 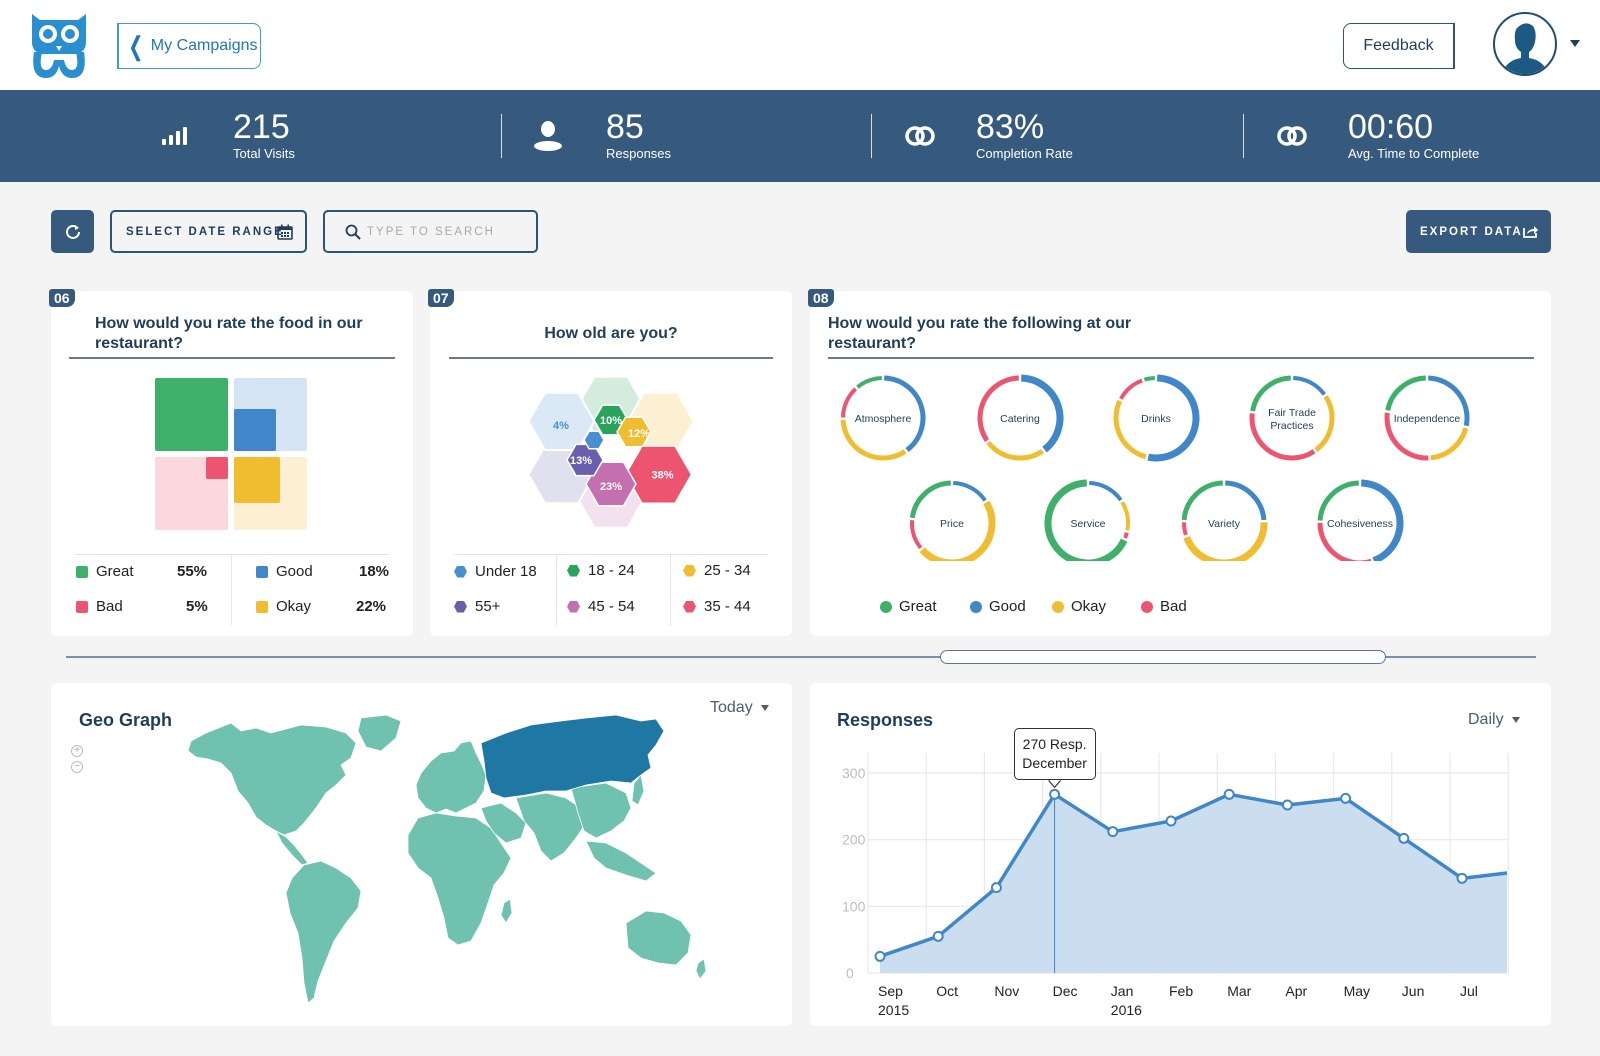 I want to click on legend-under-18: Under 18, so click(x=495, y=571).